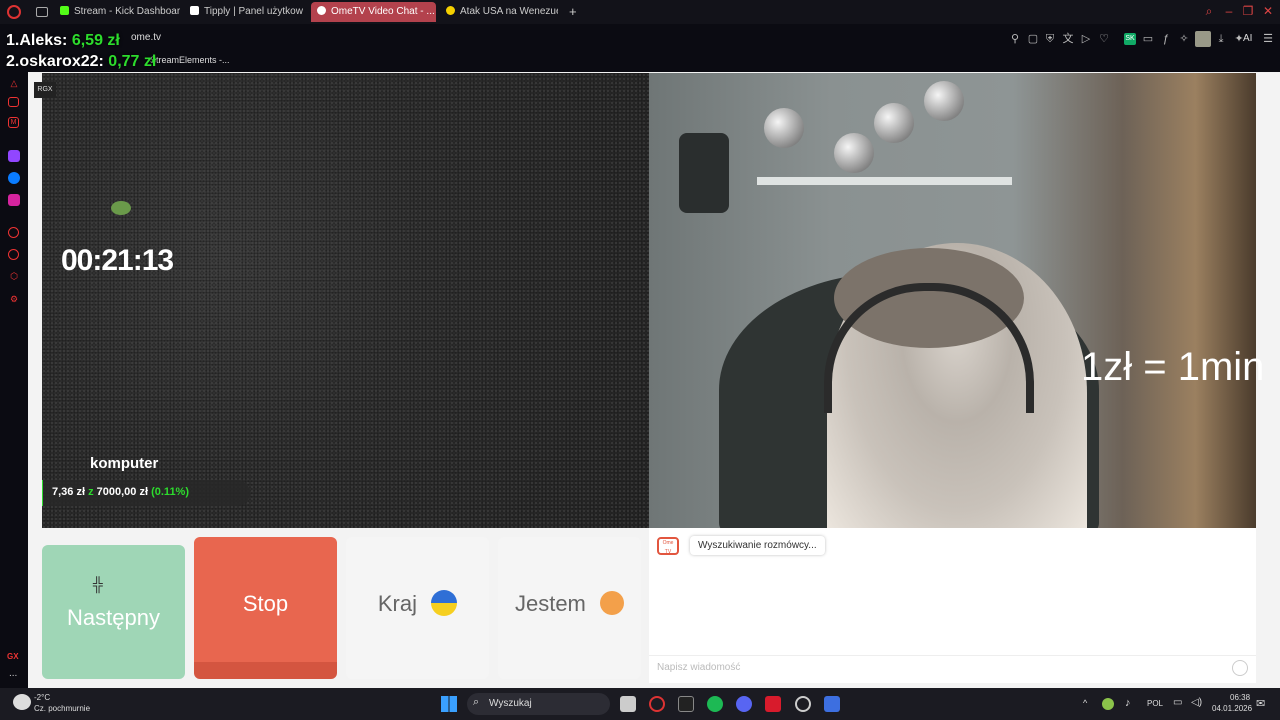 Image resolution: width=1280 pixels, height=720 pixels. Describe the element at coordinates (1260, 703) in the screenshot. I see `notification-icon: ✉` at that location.